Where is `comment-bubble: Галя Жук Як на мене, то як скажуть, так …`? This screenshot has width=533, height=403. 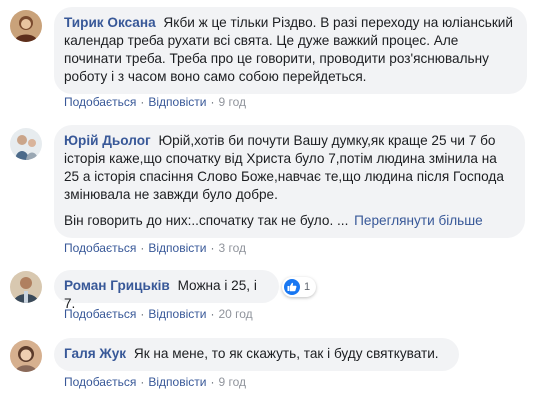
comment-bubble: Галя Жук Як на мене, то як скажуть, так … is located at coordinates (256, 354).